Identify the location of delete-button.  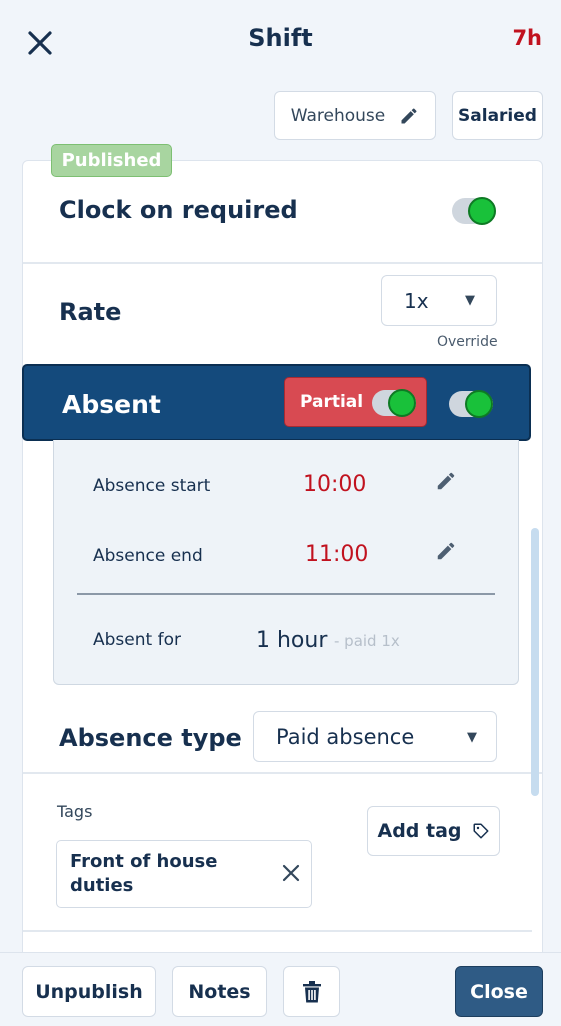
(311, 991).